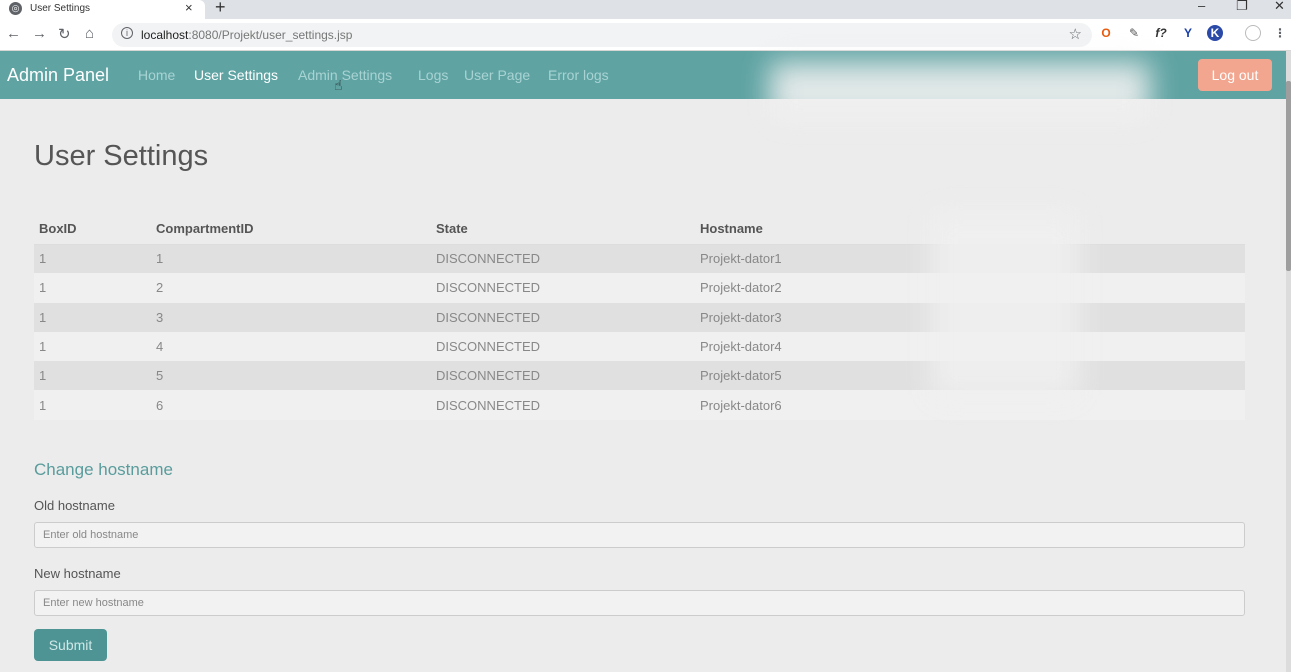 This screenshot has width=1291, height=672. What do you see at coordinates (1215, 33) in the screenshot?
I see `extension-icon: K` at bounding box center [1215, 33].